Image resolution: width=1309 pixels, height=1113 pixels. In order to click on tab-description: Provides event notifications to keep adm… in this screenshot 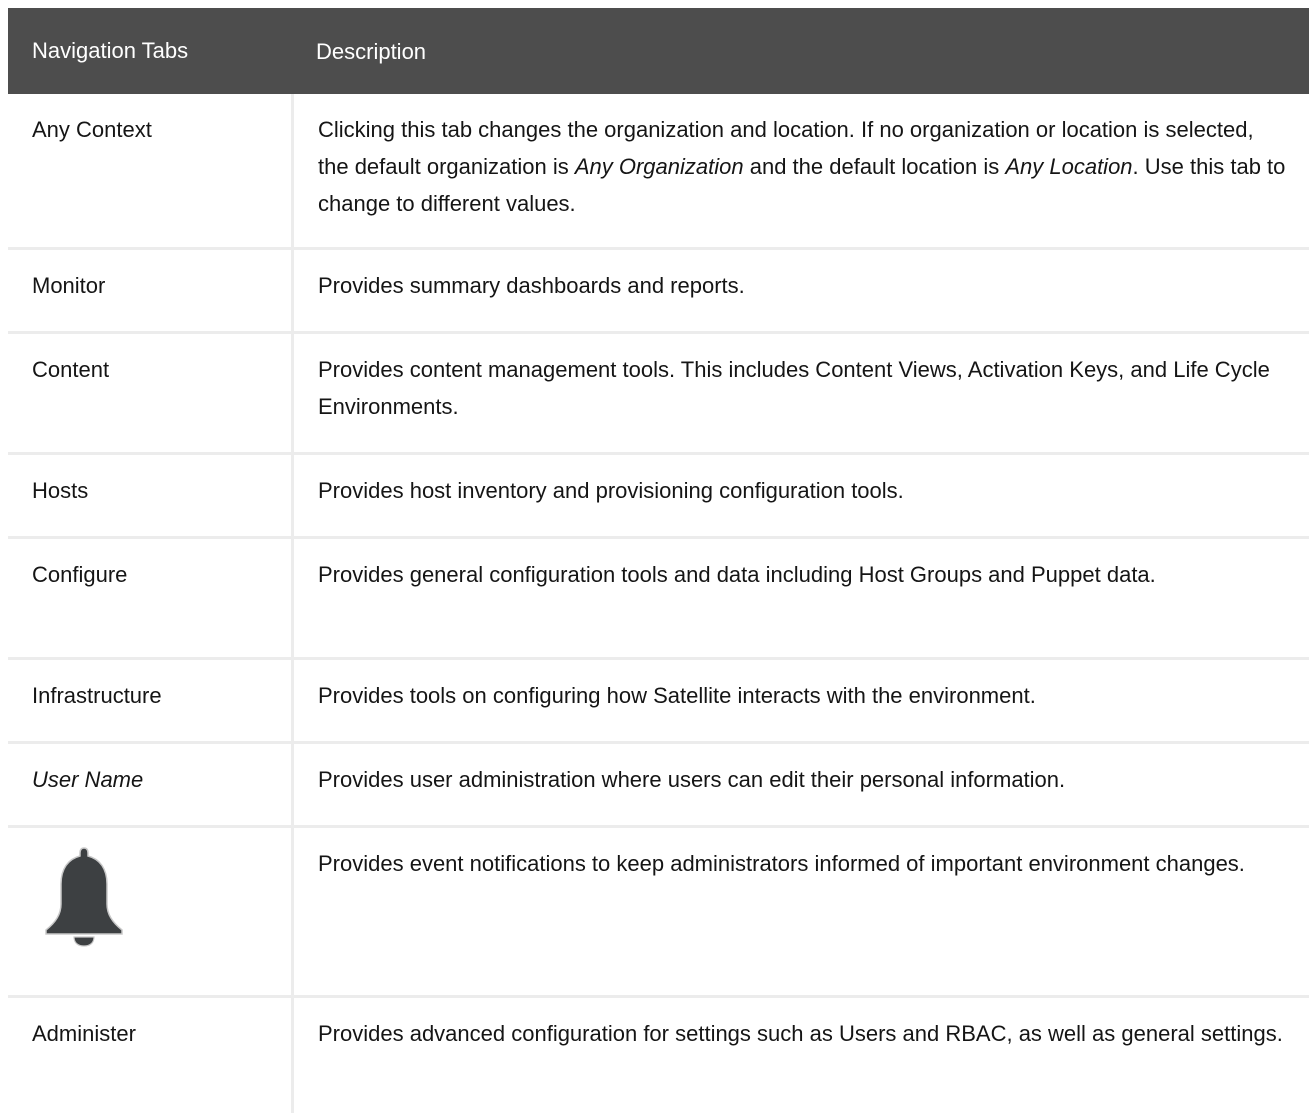, I will do `click(781, 863)`.